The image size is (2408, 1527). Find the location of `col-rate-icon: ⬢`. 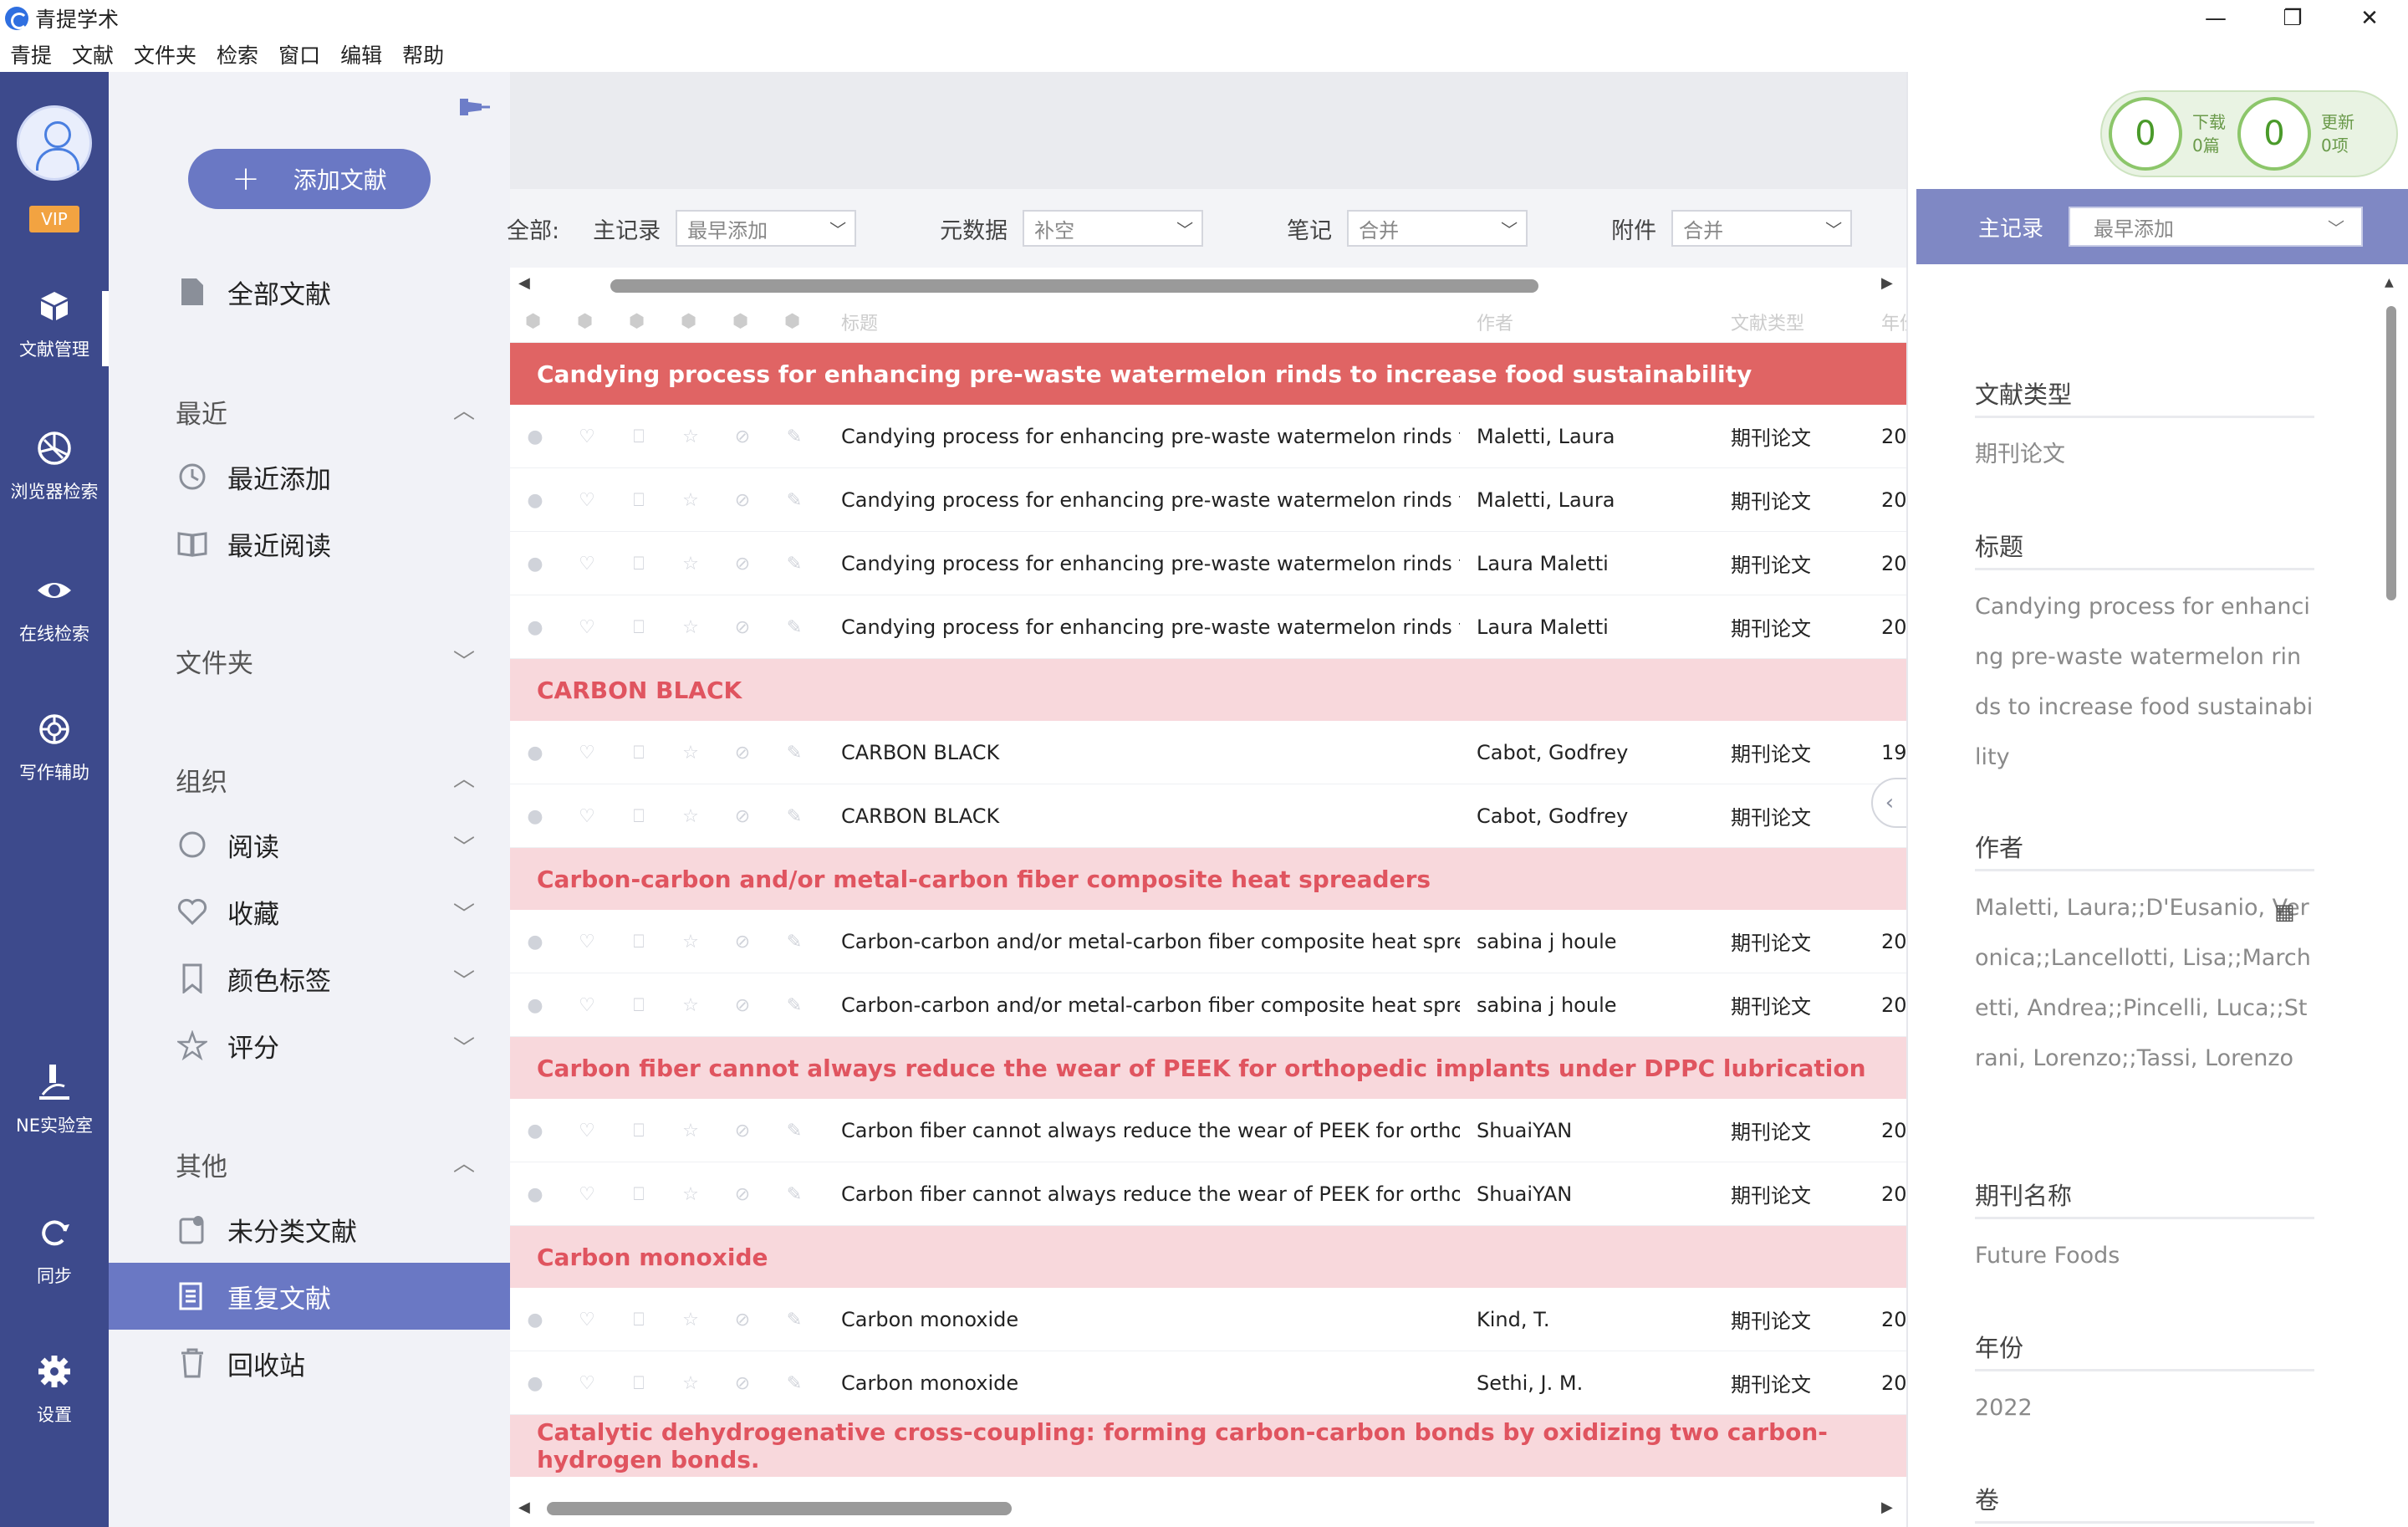

col-rate-icon: ⬢ is located at coordinates (688, 321).